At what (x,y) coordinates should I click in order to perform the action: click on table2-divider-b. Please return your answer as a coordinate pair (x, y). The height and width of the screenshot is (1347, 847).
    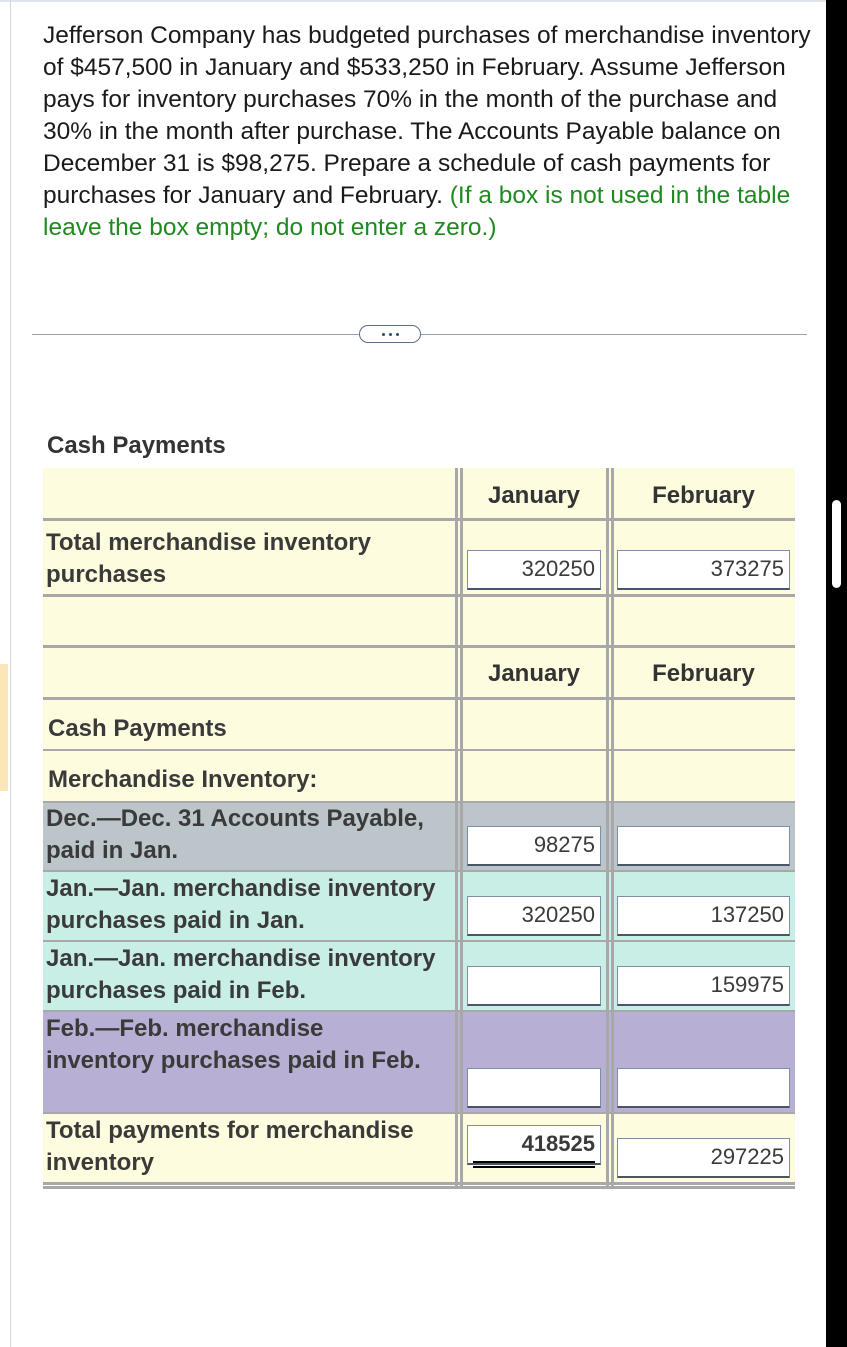
    Looking at the image, I should click on (461, 918).